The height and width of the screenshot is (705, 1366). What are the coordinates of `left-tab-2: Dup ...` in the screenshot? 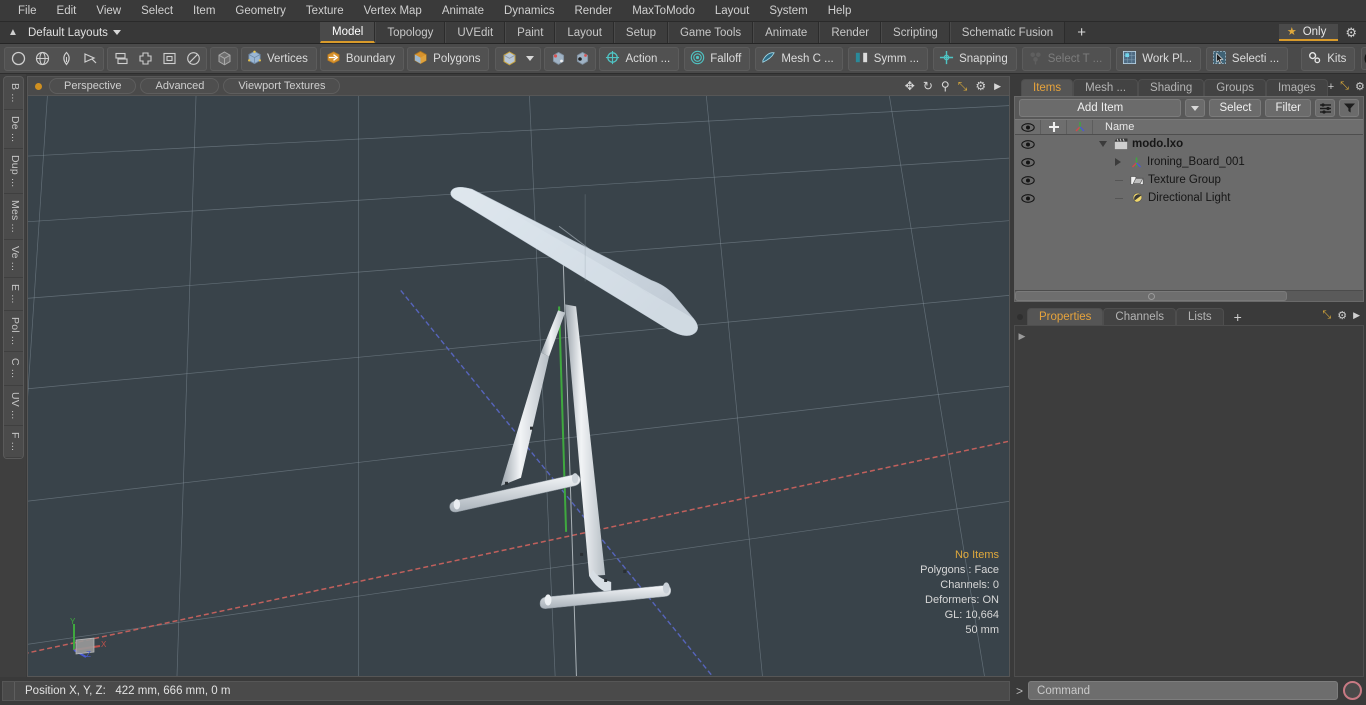 It's located at (13, 172).